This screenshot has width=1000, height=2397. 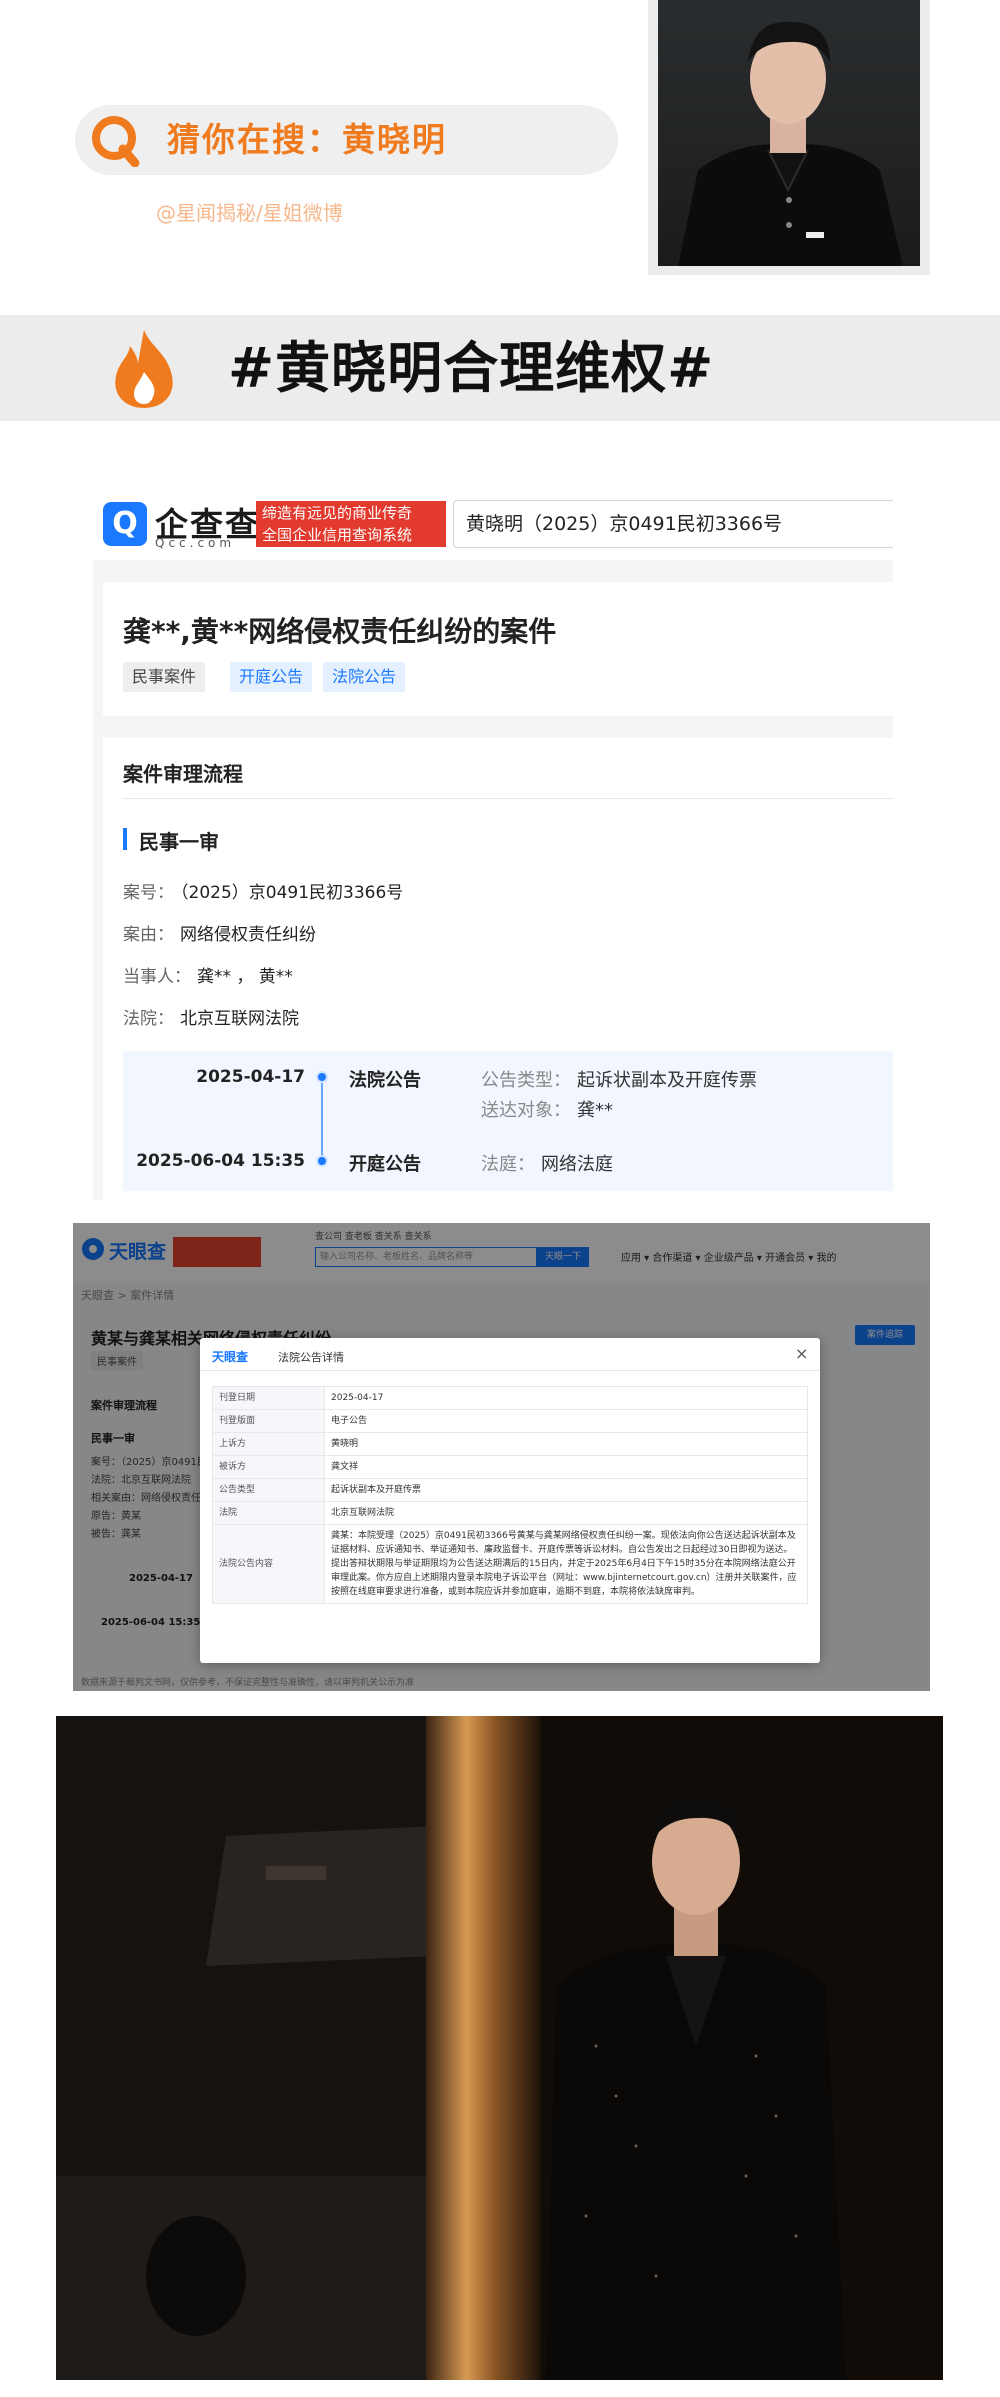 I want to click on field-value: 网络侵权责任纠纷, so click(x=248, y=935).